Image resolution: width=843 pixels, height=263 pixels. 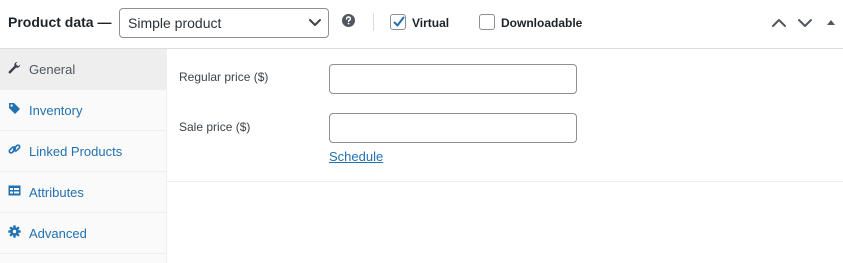 What do you see at coordinates (76, 151) in the screenshot?
I see `tab-linked-products-label: Linked Products` at bounding box center [76, 151].